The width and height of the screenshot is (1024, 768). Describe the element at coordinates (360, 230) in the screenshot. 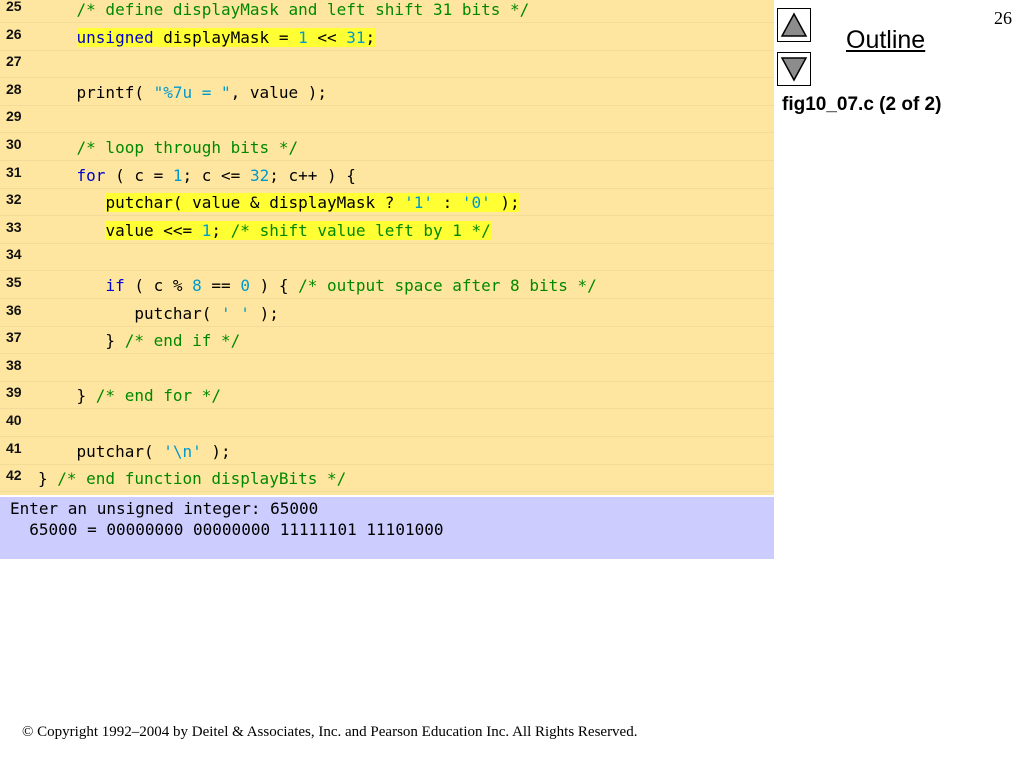

I see `code-token: /* shift value left by 1 */` at that location.